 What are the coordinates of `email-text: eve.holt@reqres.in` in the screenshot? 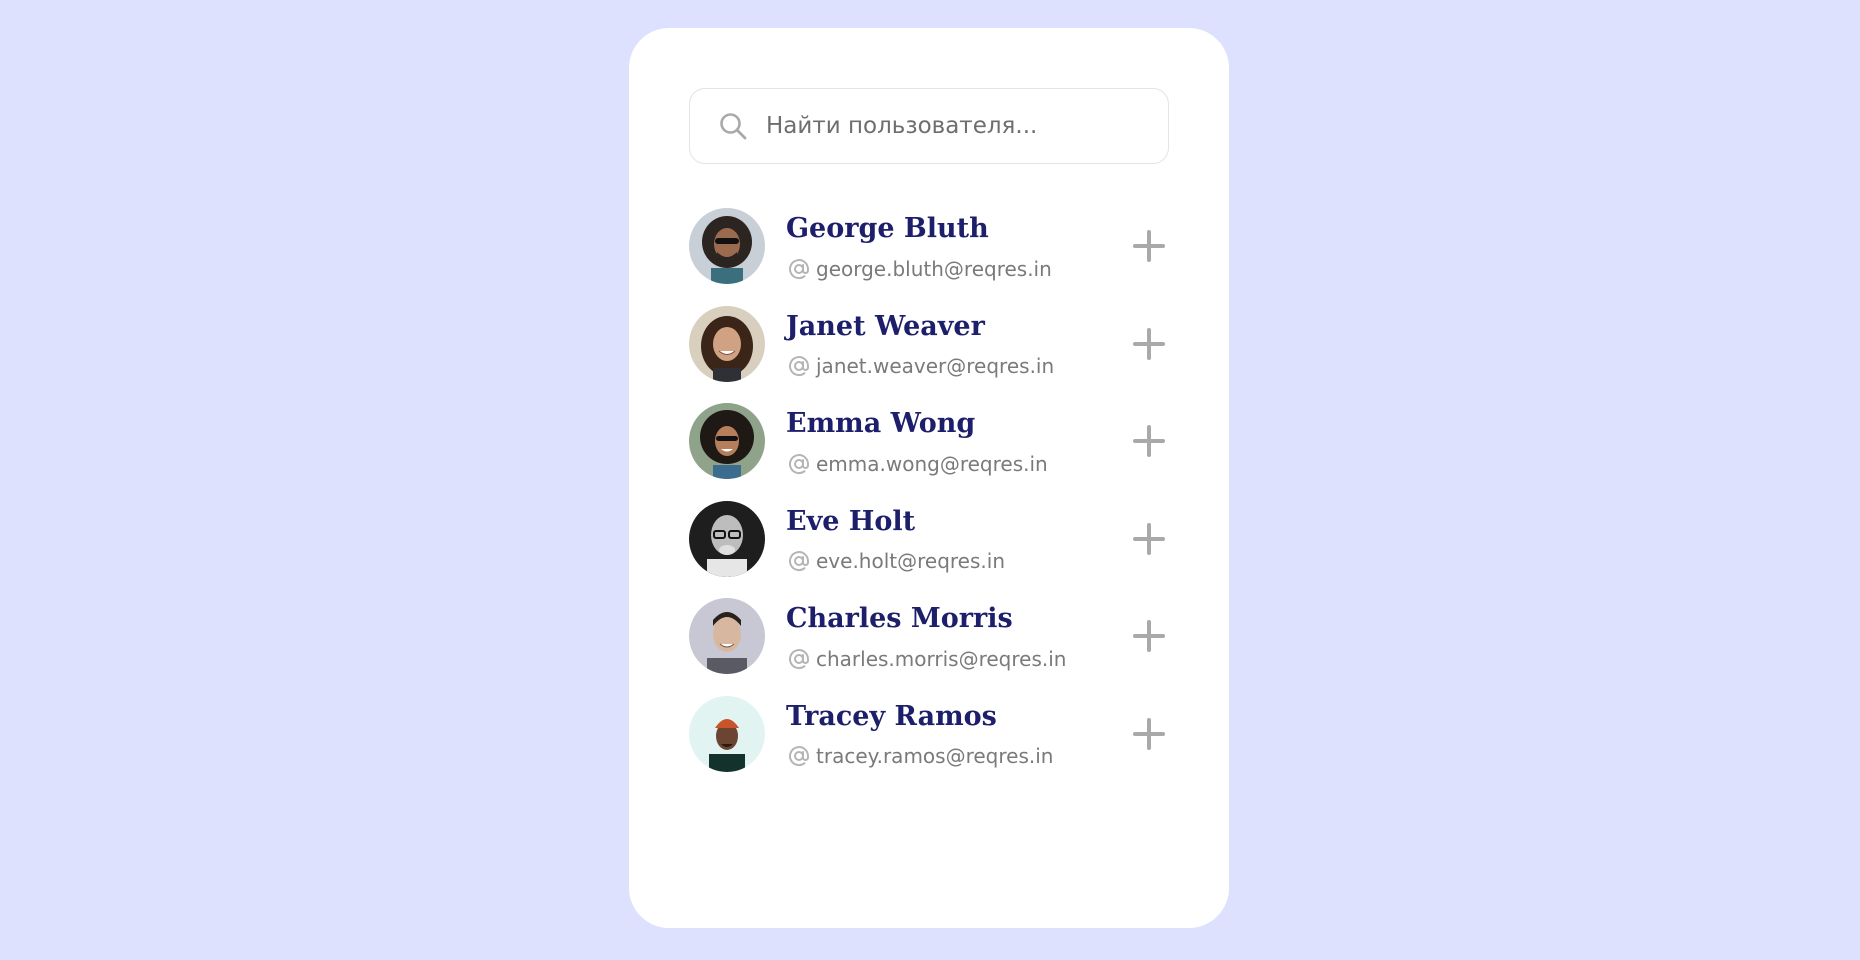 It's located at (910, 561).